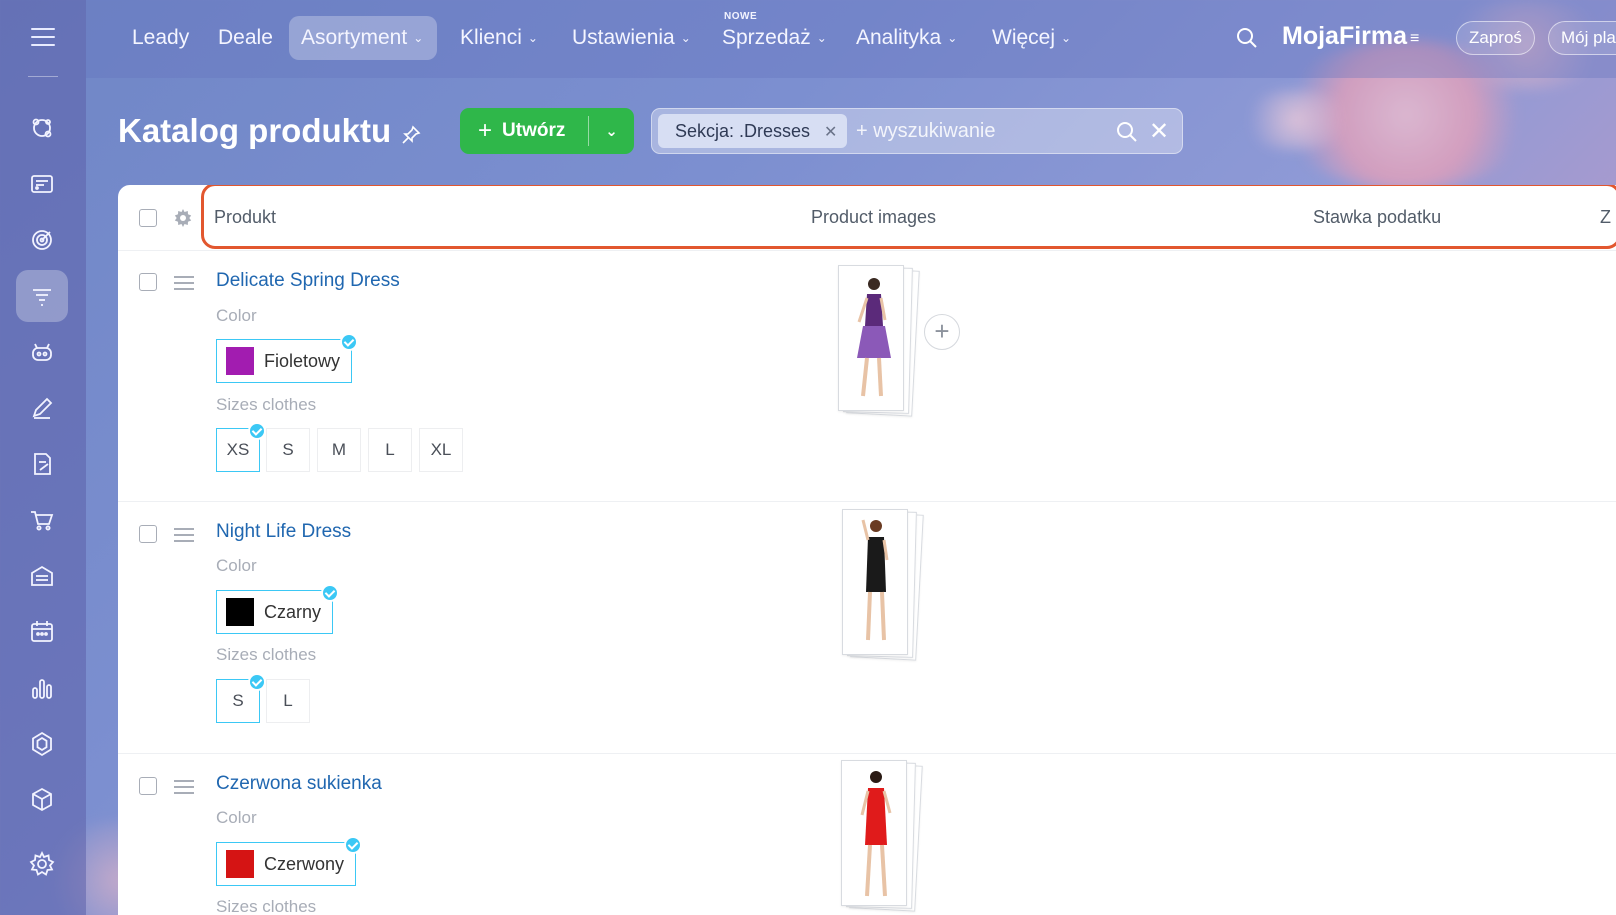 The image size is (1616, 915). What do you see at coordinates (441, 450) in the screenshot?
I see `size-option: XL` at bounding box center [441, 450].